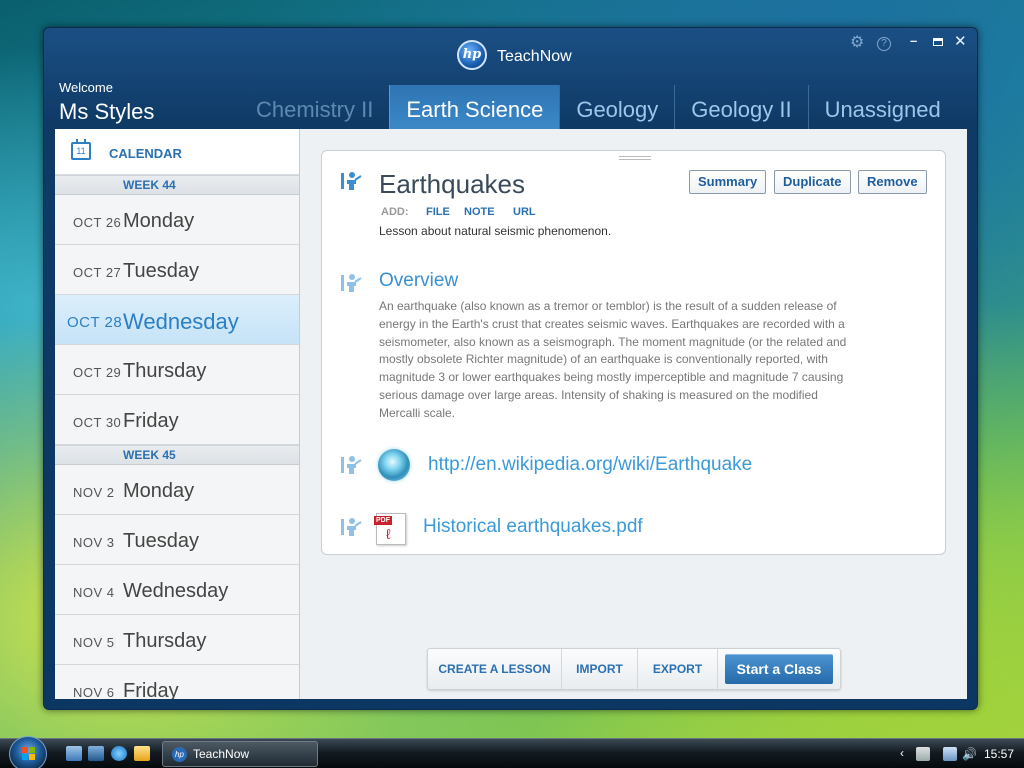 Image resolution: width=1024 pixels, height=768 pixels. What do you see at coordinates (600, 669) in the screenshot?
I see `import-button: IMPORT` at bounding box center [600, 669].